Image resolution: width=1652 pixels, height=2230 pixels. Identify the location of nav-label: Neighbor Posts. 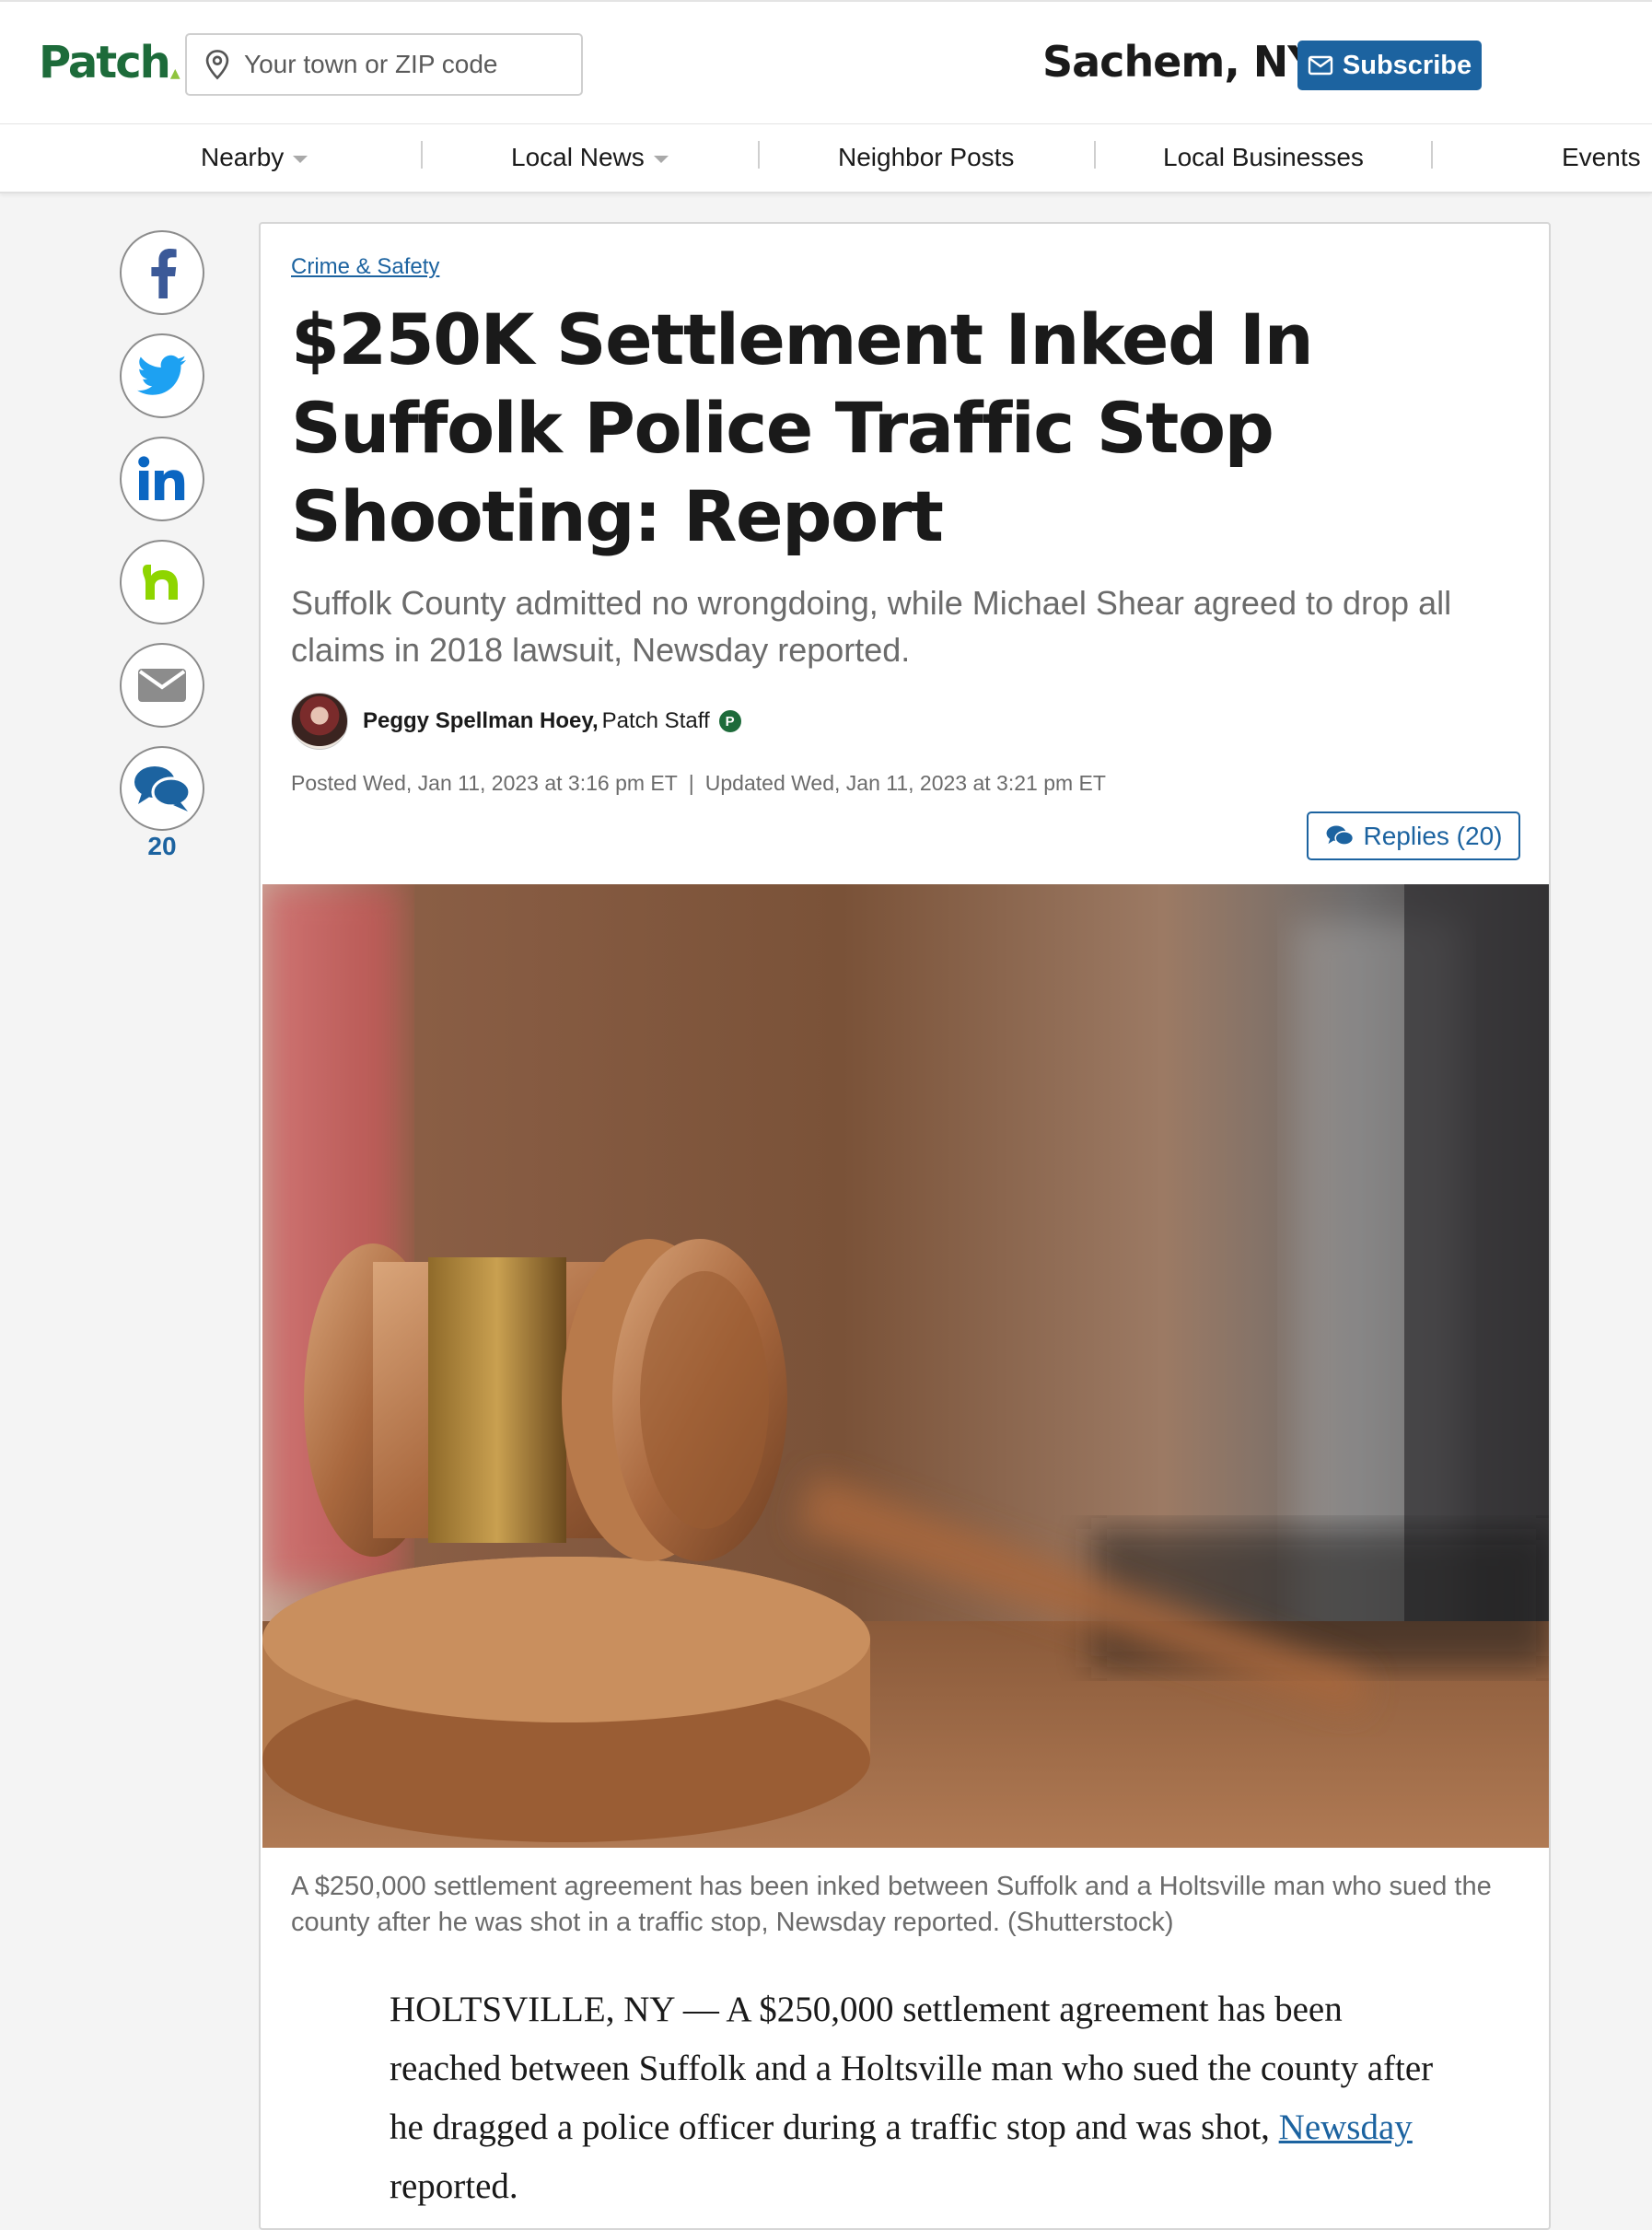
(926, 157).